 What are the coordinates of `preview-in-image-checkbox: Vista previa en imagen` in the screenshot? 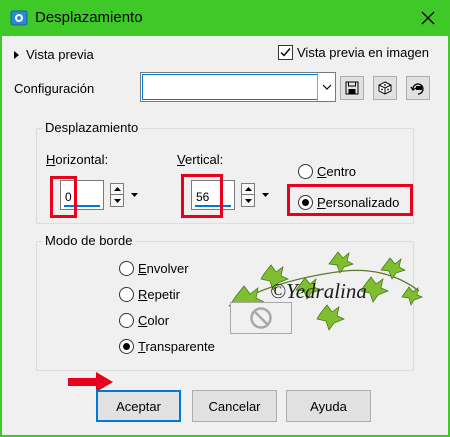 It's located at (353, 52).